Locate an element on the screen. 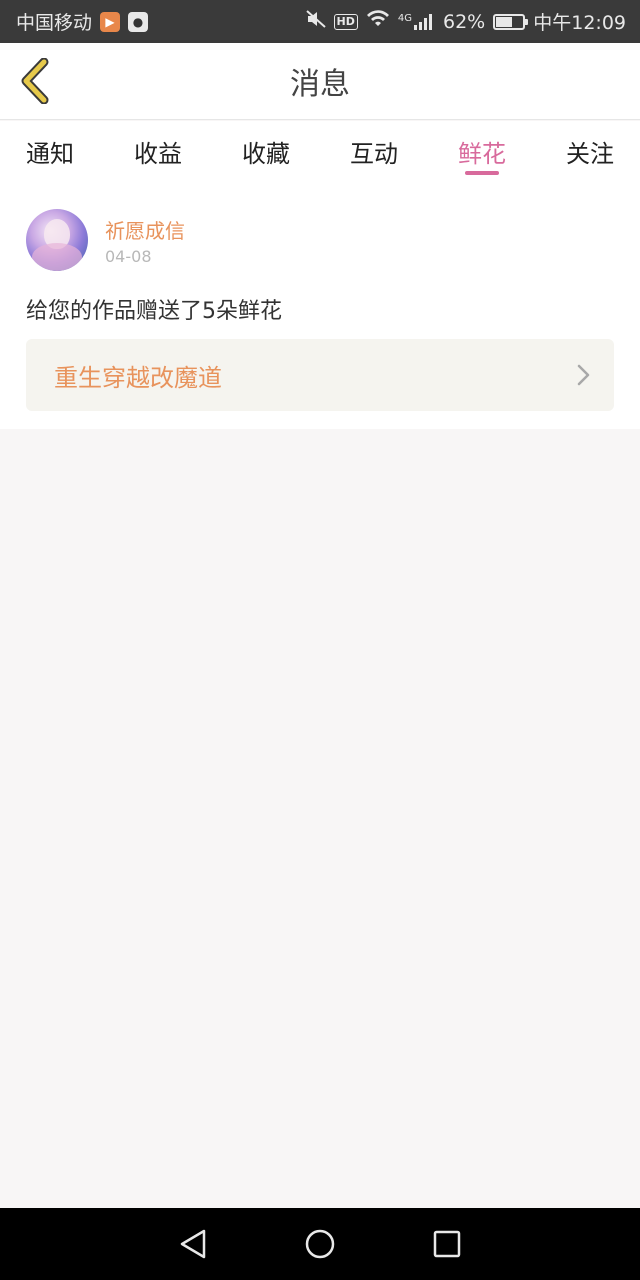 This screenshot has height=1280, width=640. status-bar-left: 中国移动 ▶ ● is located at coordinates (82, 21).